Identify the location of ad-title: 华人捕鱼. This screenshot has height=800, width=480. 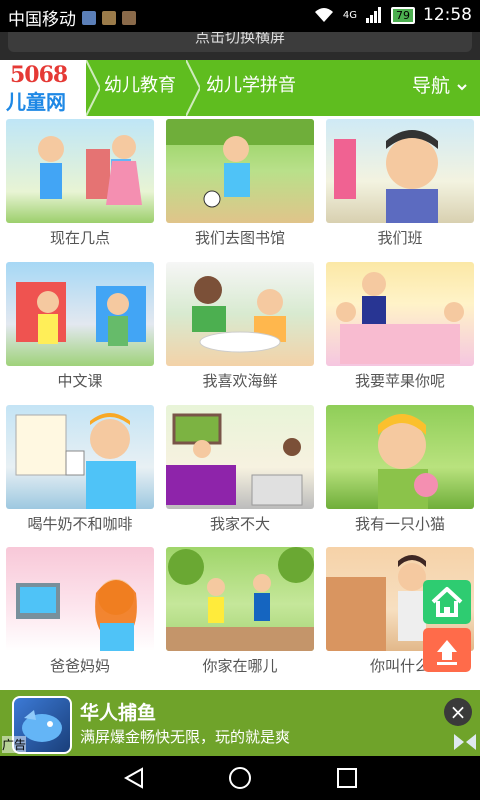
(118, 713).